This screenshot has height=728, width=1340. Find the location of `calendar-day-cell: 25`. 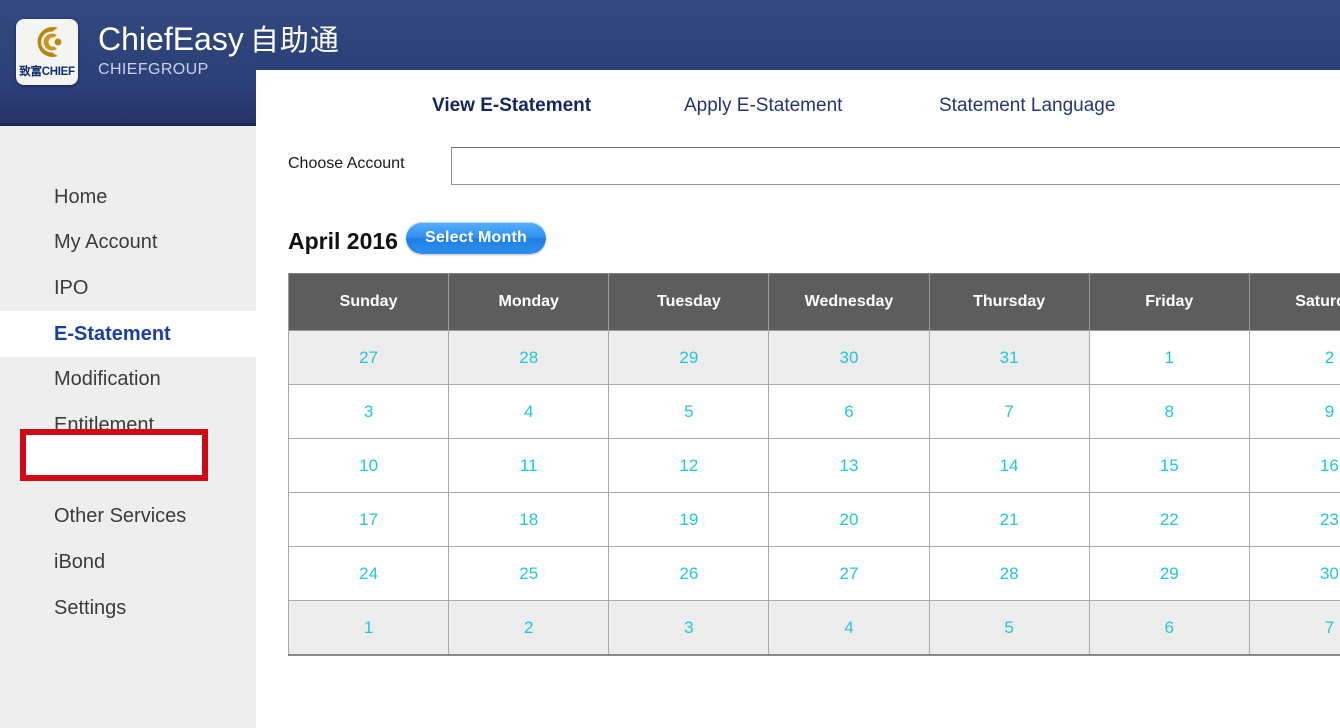

calendar-day-cell: 25 is located at coordinates (529, 573).